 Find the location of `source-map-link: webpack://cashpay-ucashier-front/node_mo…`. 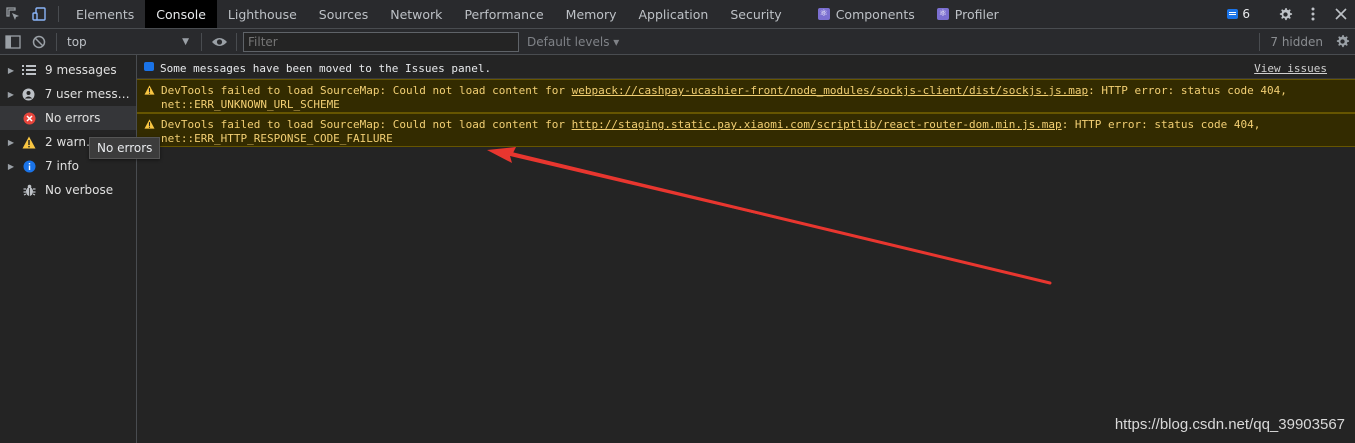

source-map-link: webpack://cashpay-ucashier-front/node_mo… is located at coordinates (830, 90).